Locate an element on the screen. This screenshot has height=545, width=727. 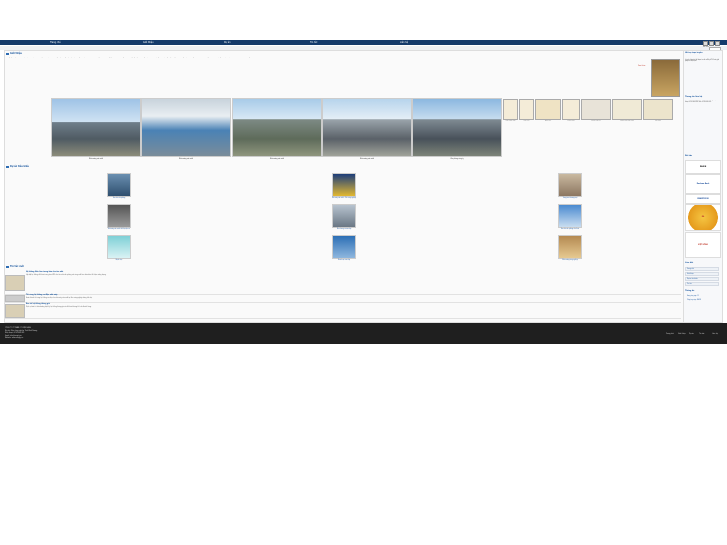
certificate-6: Chứng nhận chất lượng is located at coordinates (627, 110).